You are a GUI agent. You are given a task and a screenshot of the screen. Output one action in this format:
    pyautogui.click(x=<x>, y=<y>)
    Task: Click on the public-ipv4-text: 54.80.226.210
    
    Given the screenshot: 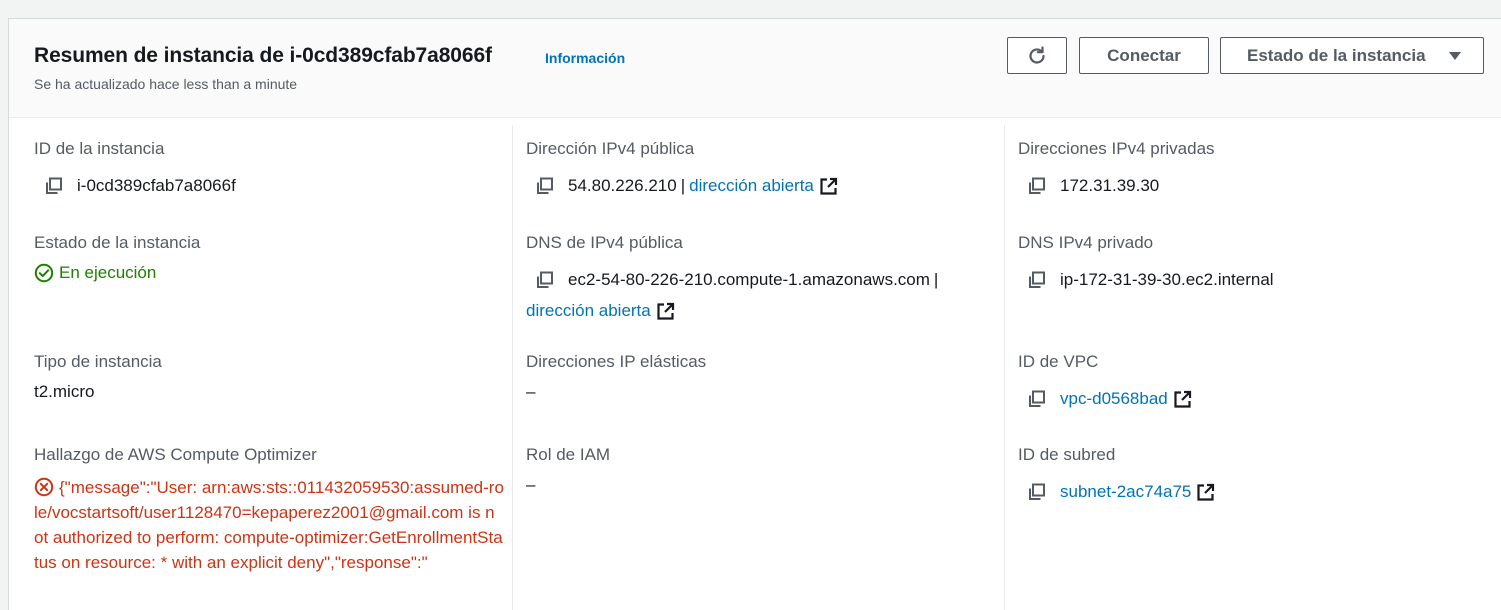 What is the action you would take?
    pyautogui.click(x=622, y=185)
    